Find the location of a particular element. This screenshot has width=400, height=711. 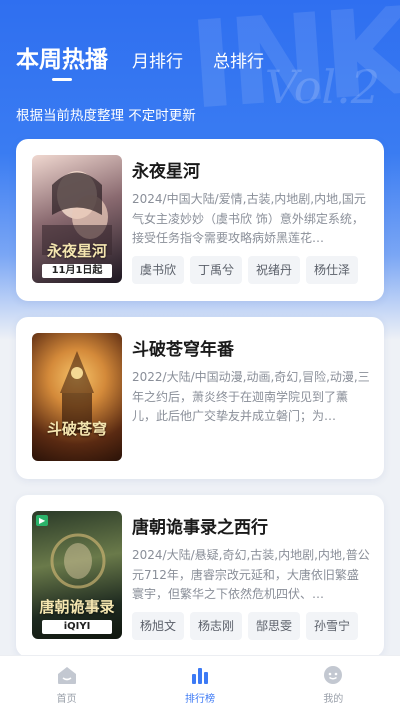

nav-ranking: 排行榜 is located at coordinates (199, 683).